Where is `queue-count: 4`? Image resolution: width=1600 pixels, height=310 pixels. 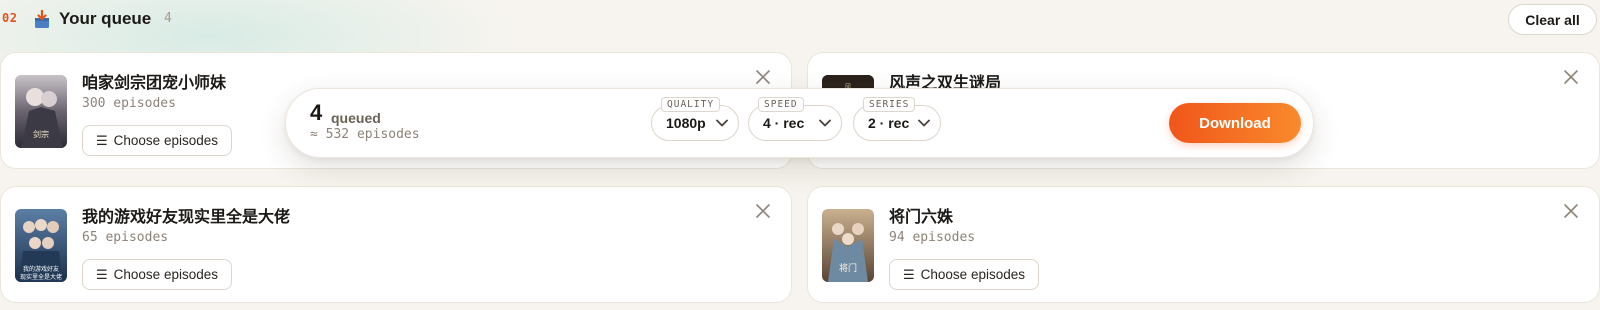
queue-count: 4 is located at coordinates (168, 18).